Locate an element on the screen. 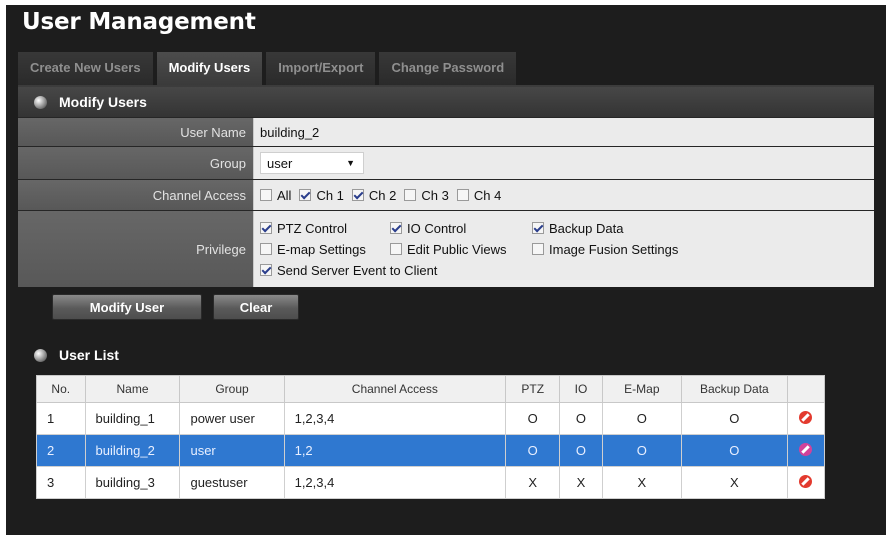 The width and height of the screenshot is (890, 540). username-row: User Name building_2 is located at coordinates (446, 131).